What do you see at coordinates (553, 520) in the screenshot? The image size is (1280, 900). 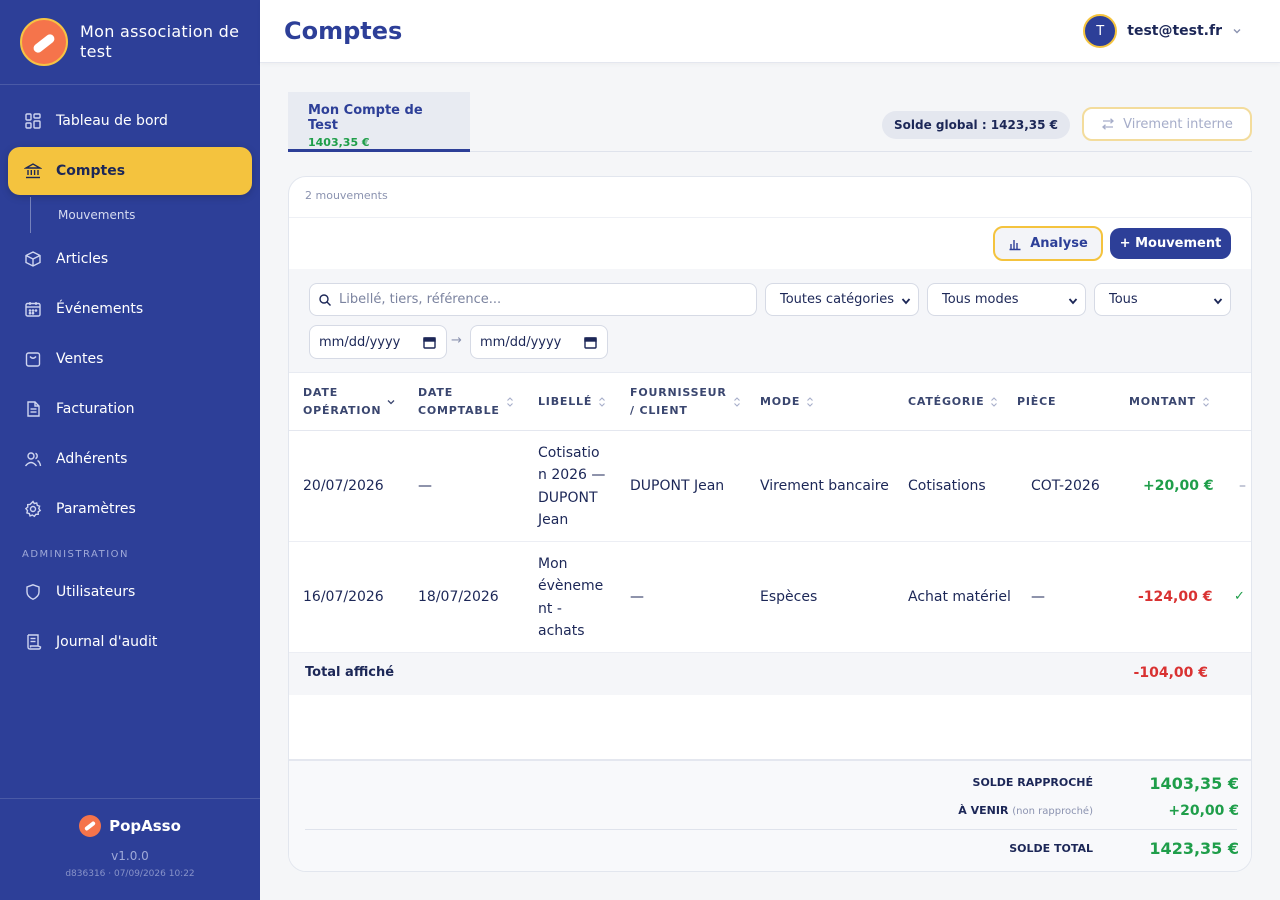 I see `libelle-line: Jean` at bounding box center [553, 520].